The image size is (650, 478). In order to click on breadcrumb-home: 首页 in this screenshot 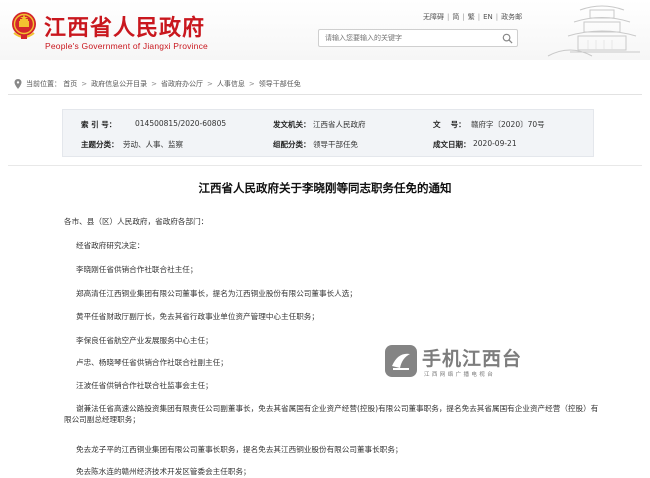, I will do `click(70, 84)`.